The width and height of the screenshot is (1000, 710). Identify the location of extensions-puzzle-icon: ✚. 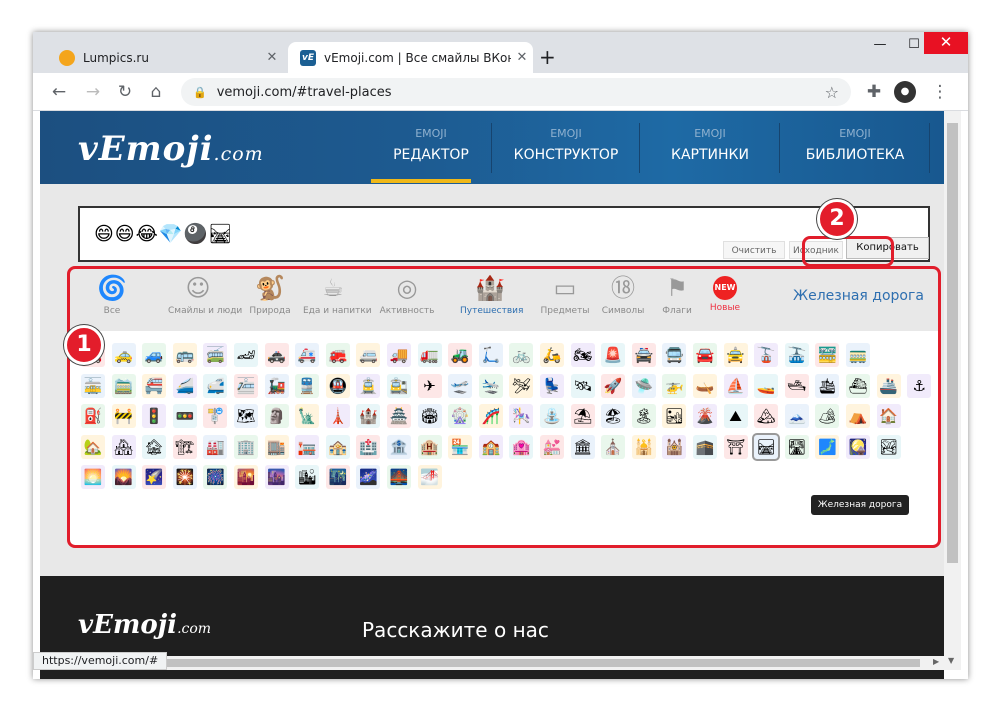
(874, 92).